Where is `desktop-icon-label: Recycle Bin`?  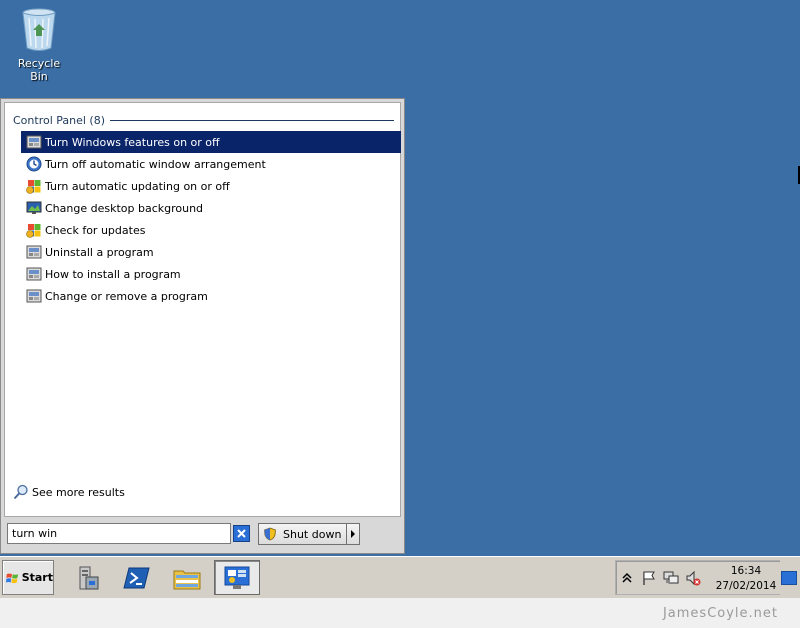 desktop-icon-label: Recycle Bin is located at coordinates (39, 70).